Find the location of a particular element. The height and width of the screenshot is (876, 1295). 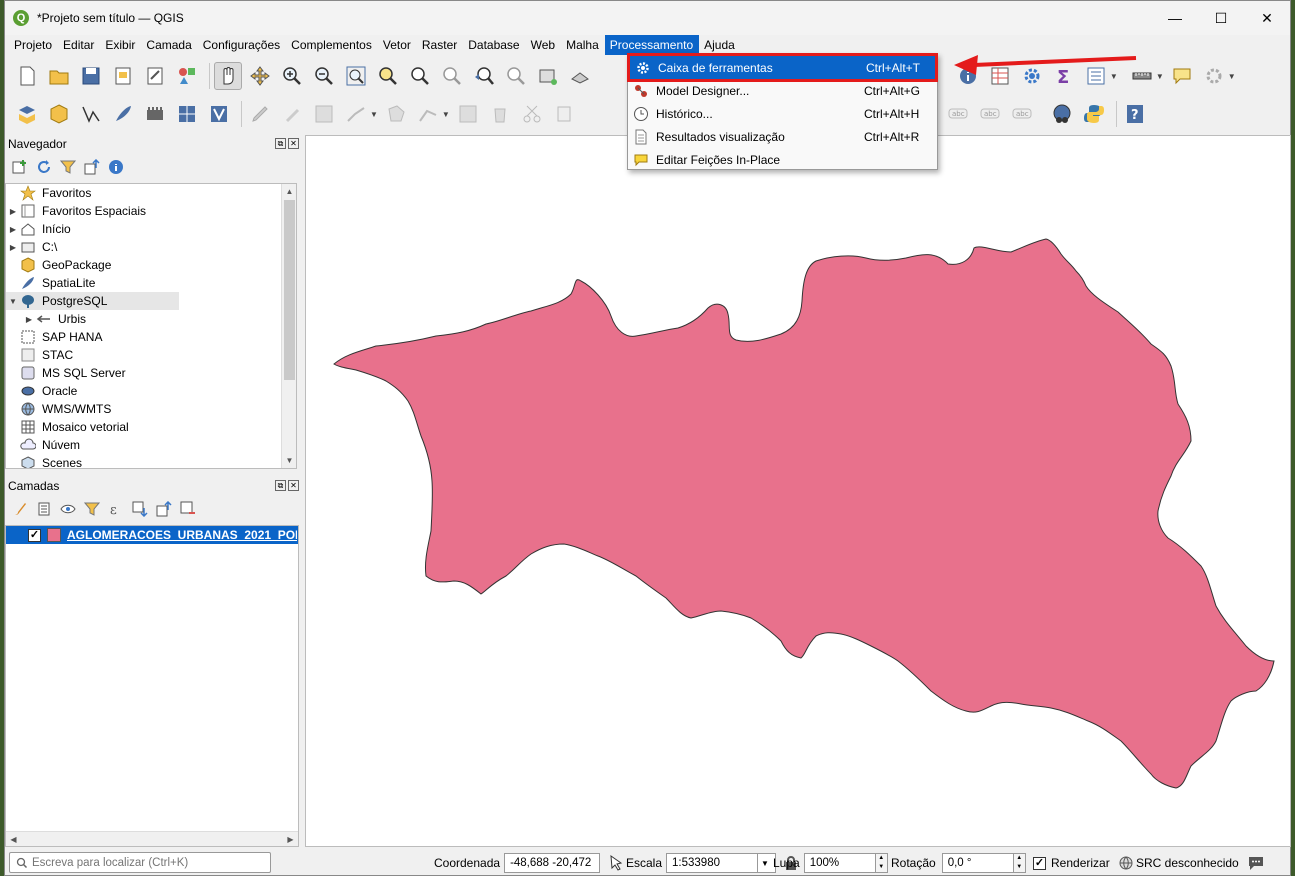

pan-to-selection-button is located at coordinates (260, 76).